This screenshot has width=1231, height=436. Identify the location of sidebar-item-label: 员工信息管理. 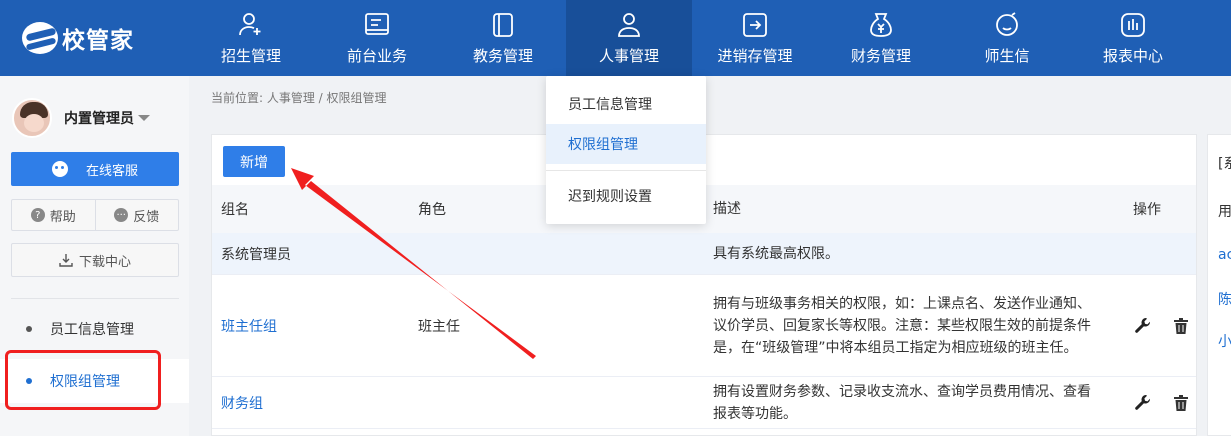
(92, 330).